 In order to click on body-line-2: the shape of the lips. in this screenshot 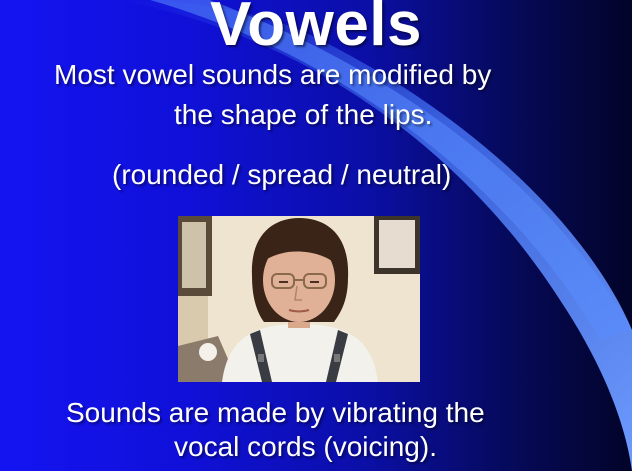, I will do `click(303, 114)`.